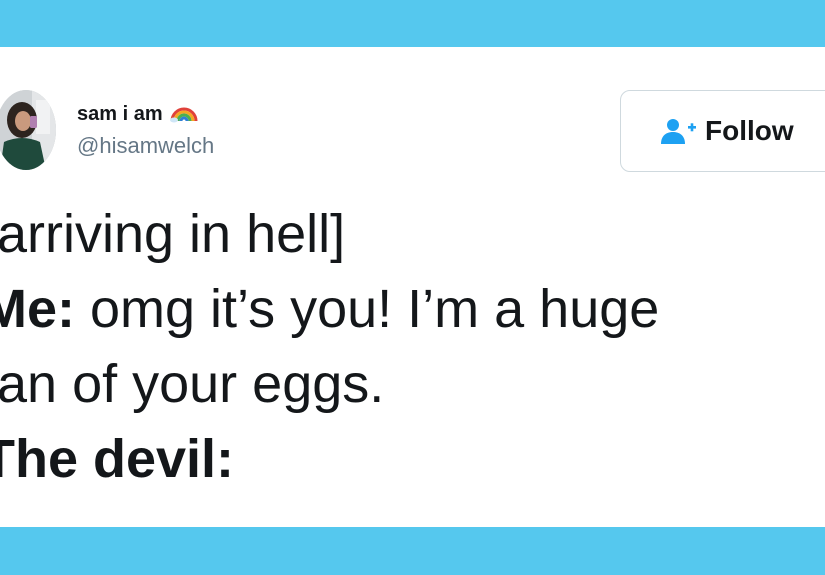  Describe the element at coordinates (173, 234) in the screenshot. I see `tweet-line-1: [arriving in hell]` at that location.